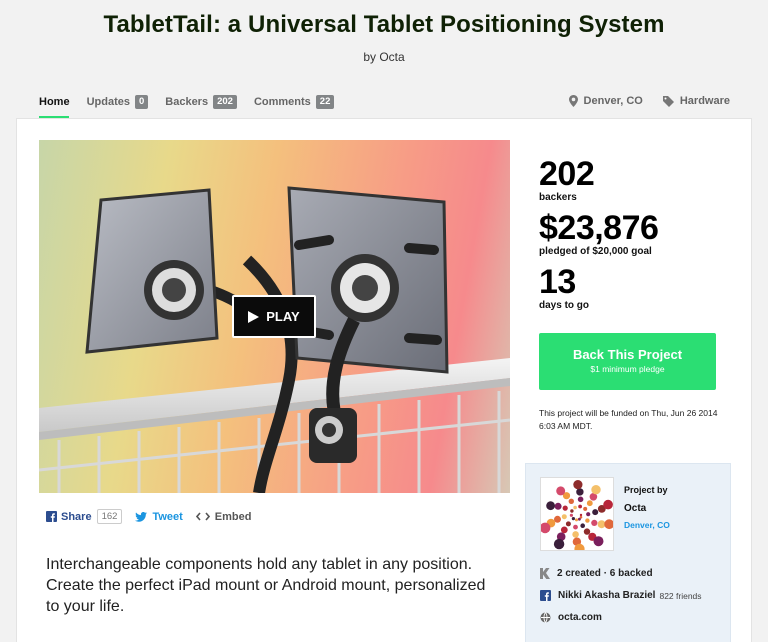 The width and height of the screenshot is (768, 642). I want to click on creator-name: Octa, so click(647, 508).